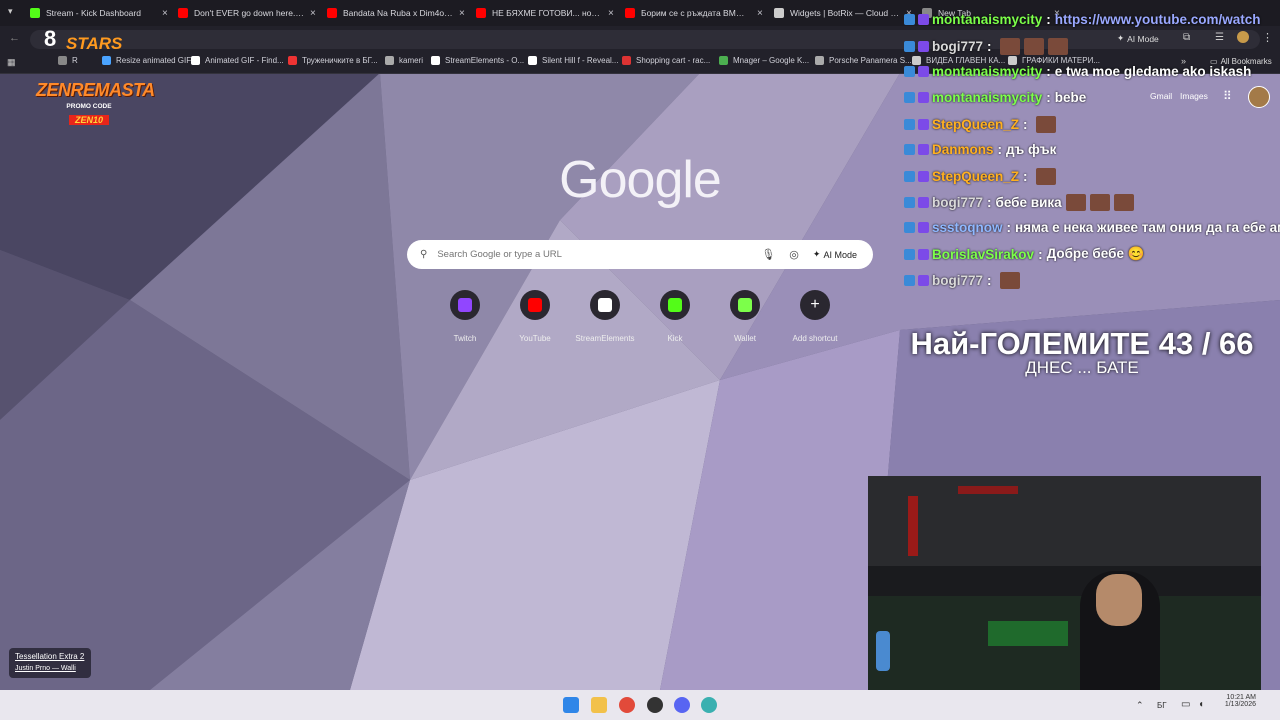  Describe the element at coordinates (1185, 704) in the screenshot. I see `network-icon: ▭` at that location.